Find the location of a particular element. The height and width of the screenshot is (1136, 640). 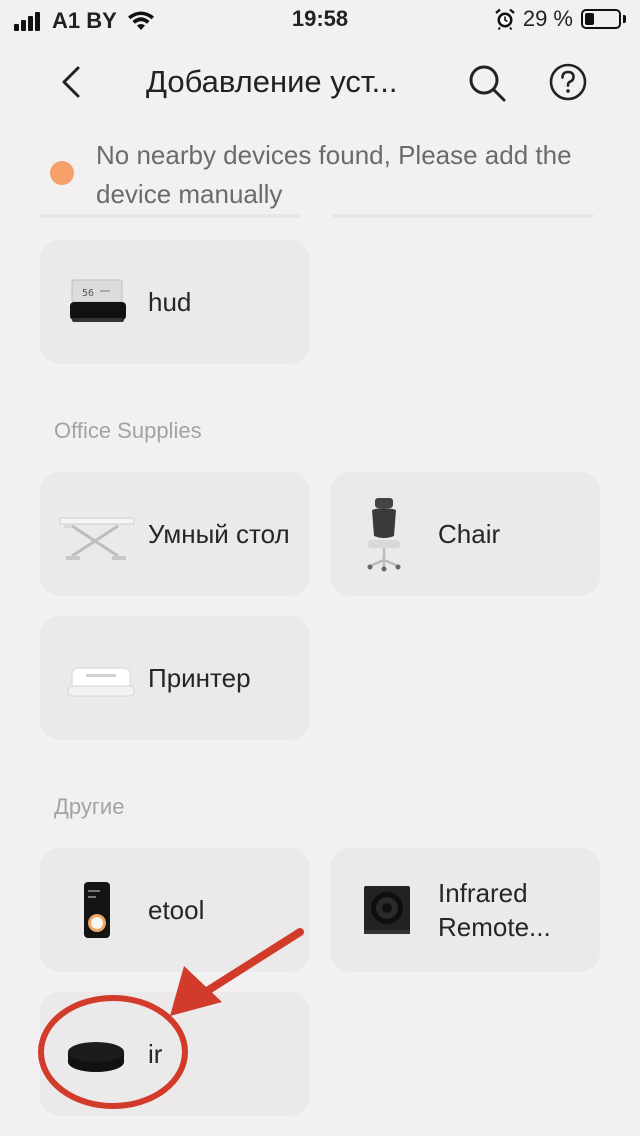

status-right: 29 % is located at coordinates (560, 19).